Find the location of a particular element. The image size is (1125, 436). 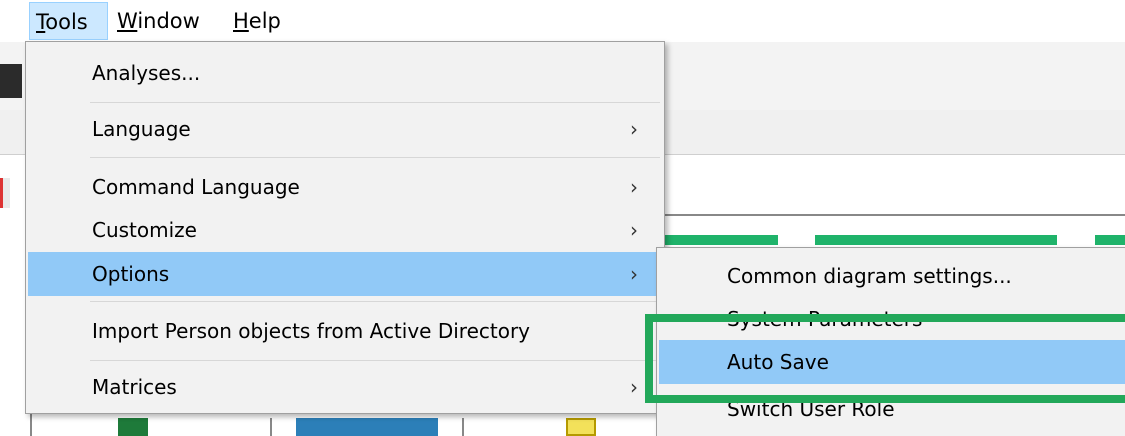

menu-window-label: indow is located at coordinates (168, 21).